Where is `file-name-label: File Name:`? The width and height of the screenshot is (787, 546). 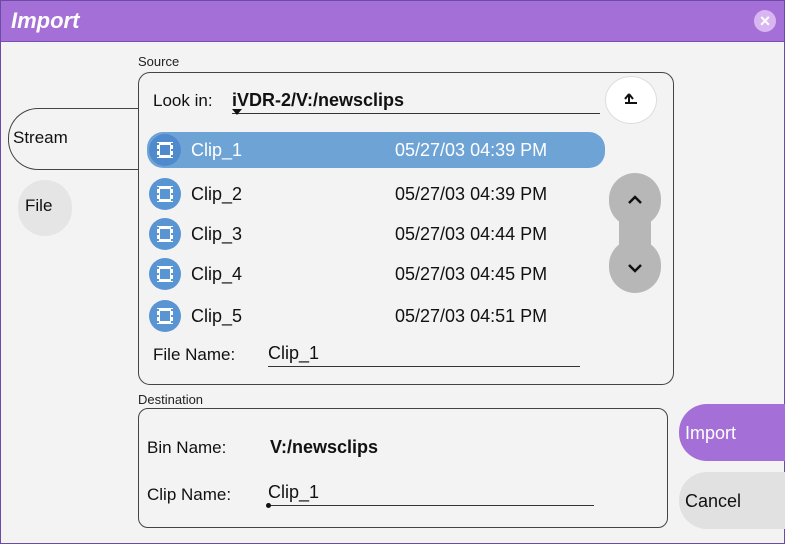 file-name-label: File Name: is located at coordinates (194, 354).